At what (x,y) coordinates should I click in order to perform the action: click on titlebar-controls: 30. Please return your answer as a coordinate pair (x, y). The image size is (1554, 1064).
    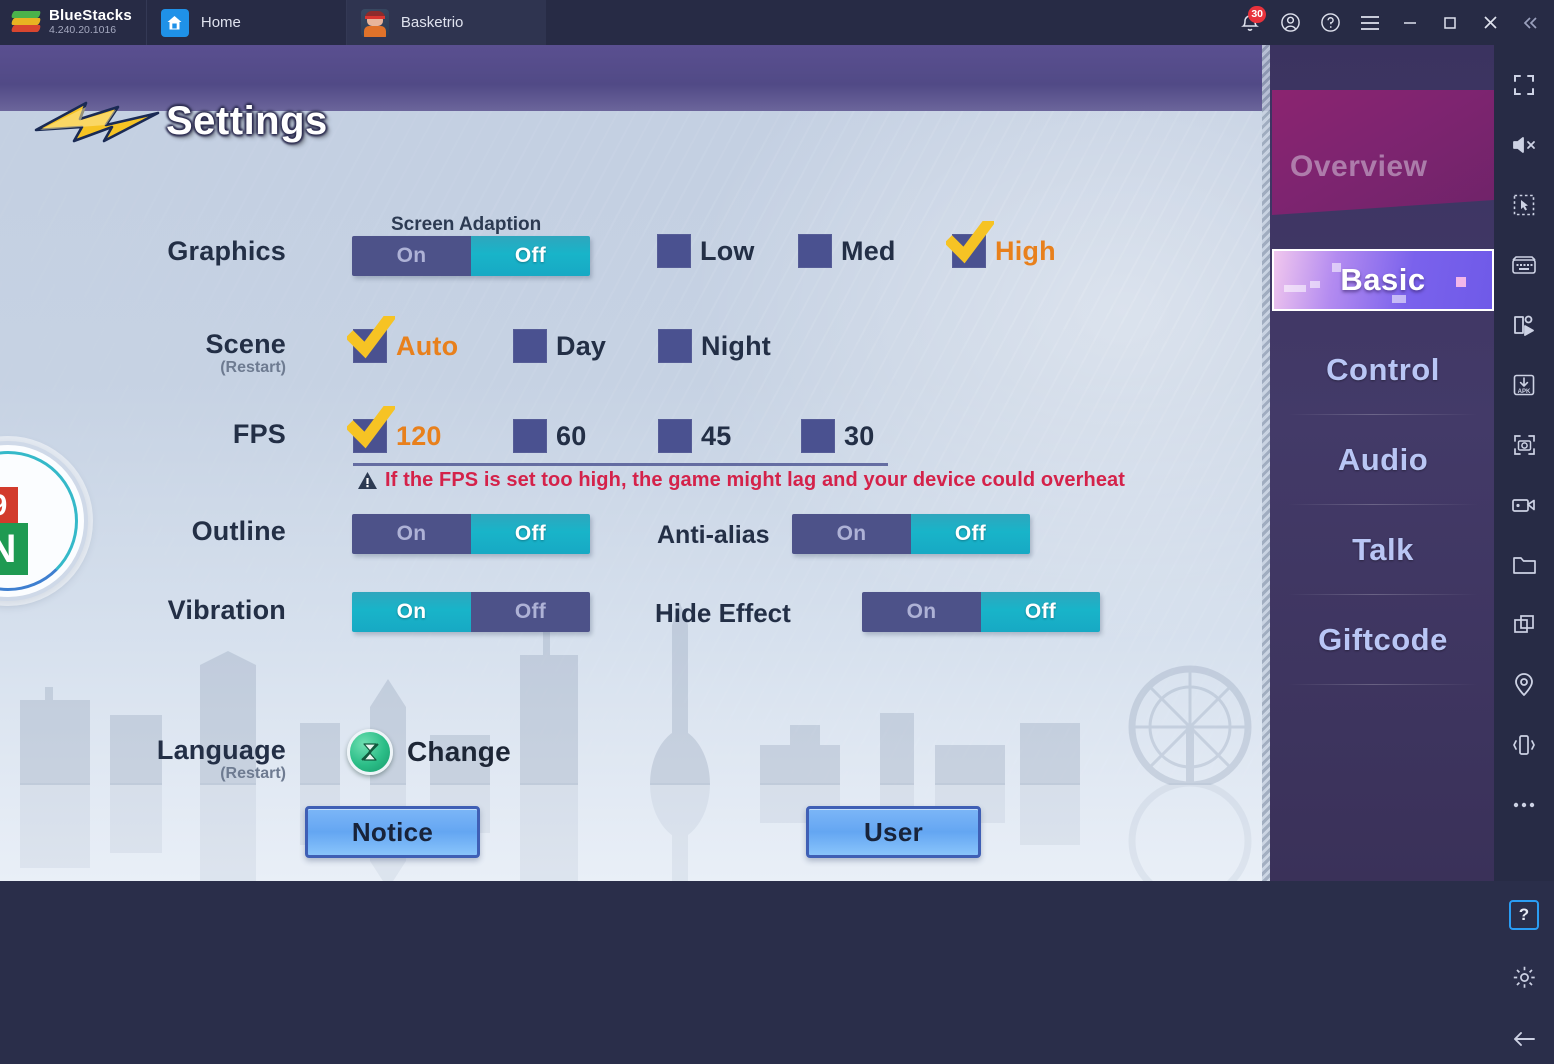
    Looking at the image, I should click on (1392, 22).